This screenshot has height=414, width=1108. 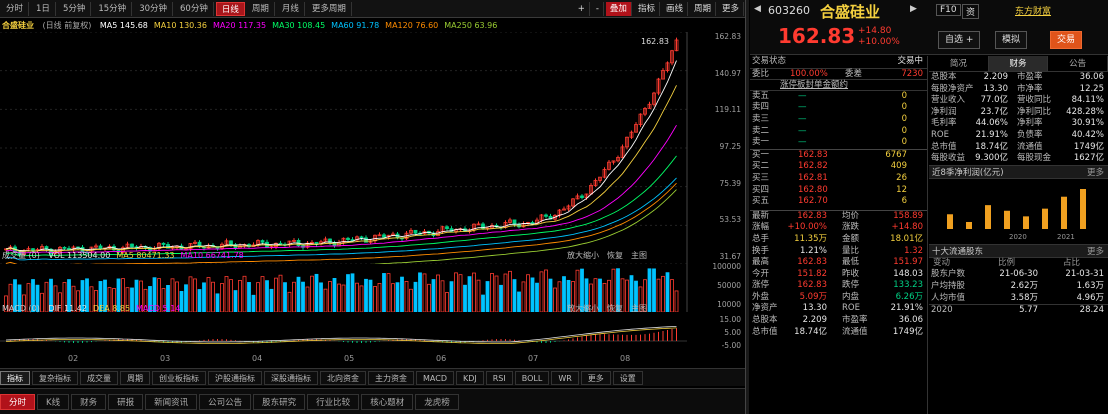 What do you see at coordinates (75, 8) in the screenshot?
I see `period-tab: 5分钟` at bounding box center [75, 8].